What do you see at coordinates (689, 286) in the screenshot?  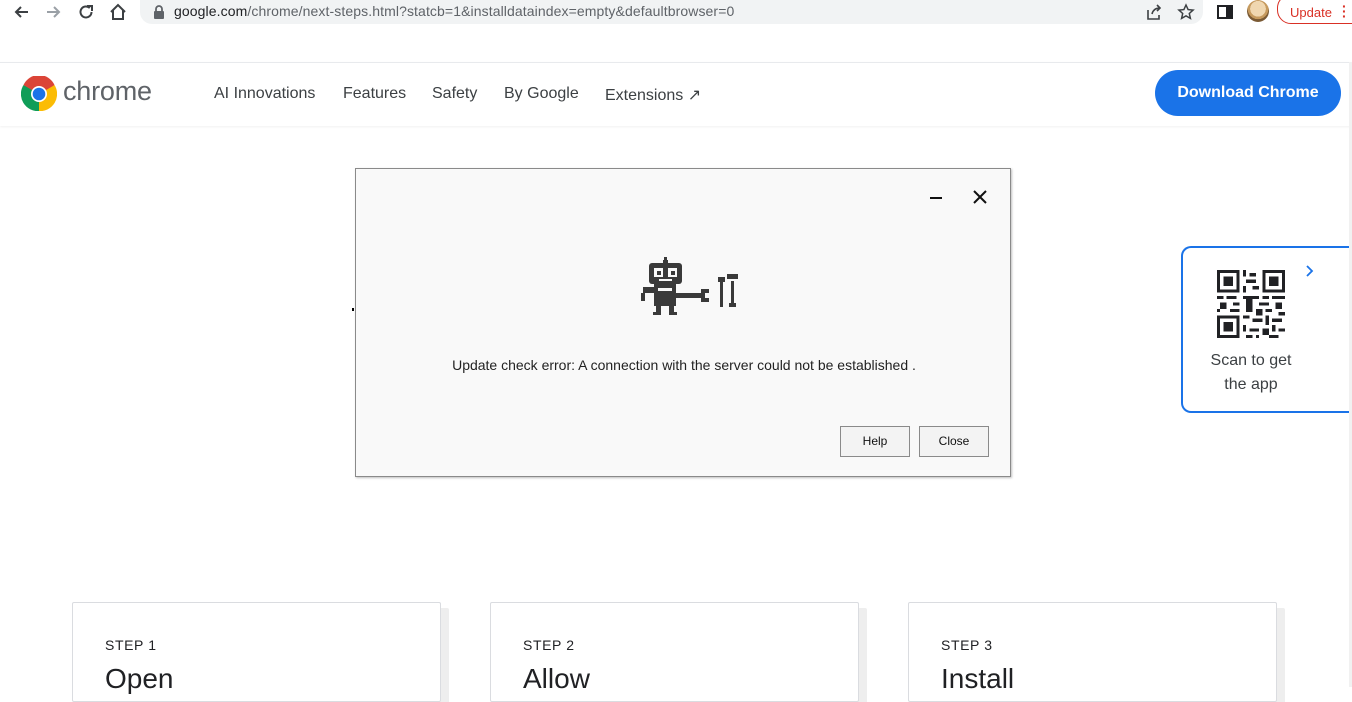 I see `robot-repair-icon` at bounding box center [689, 286].